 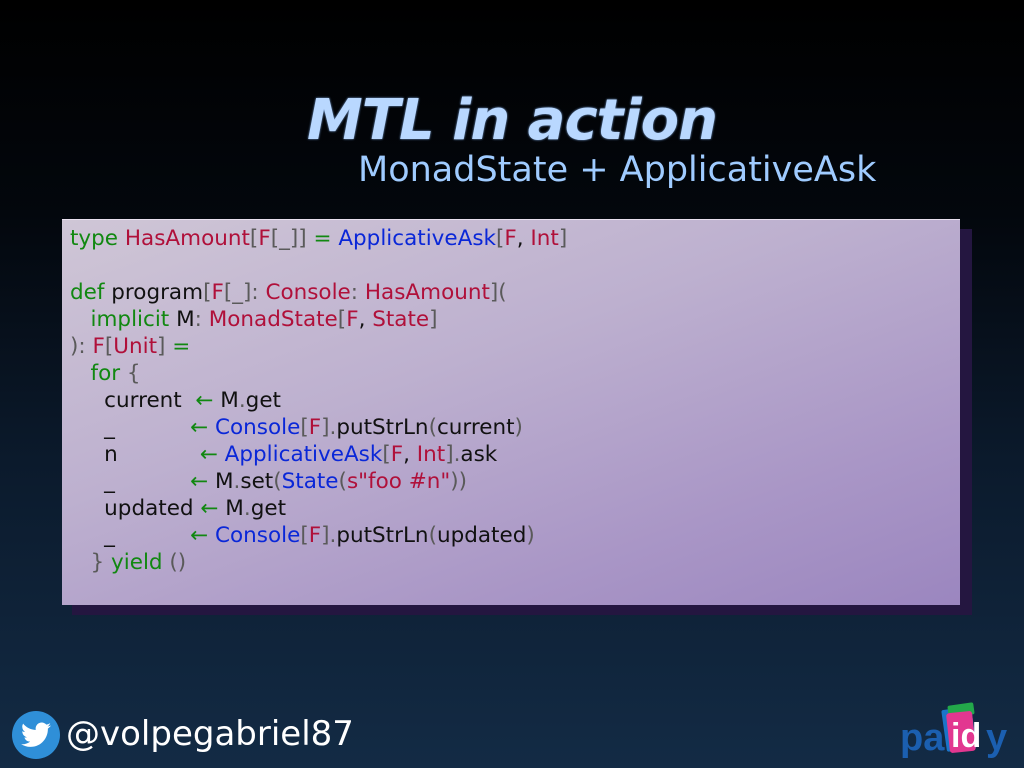 What do you see at coordinates (123, 319) in the screenshot?
I see `code-token: implicit` at bounding box center [123, 319].